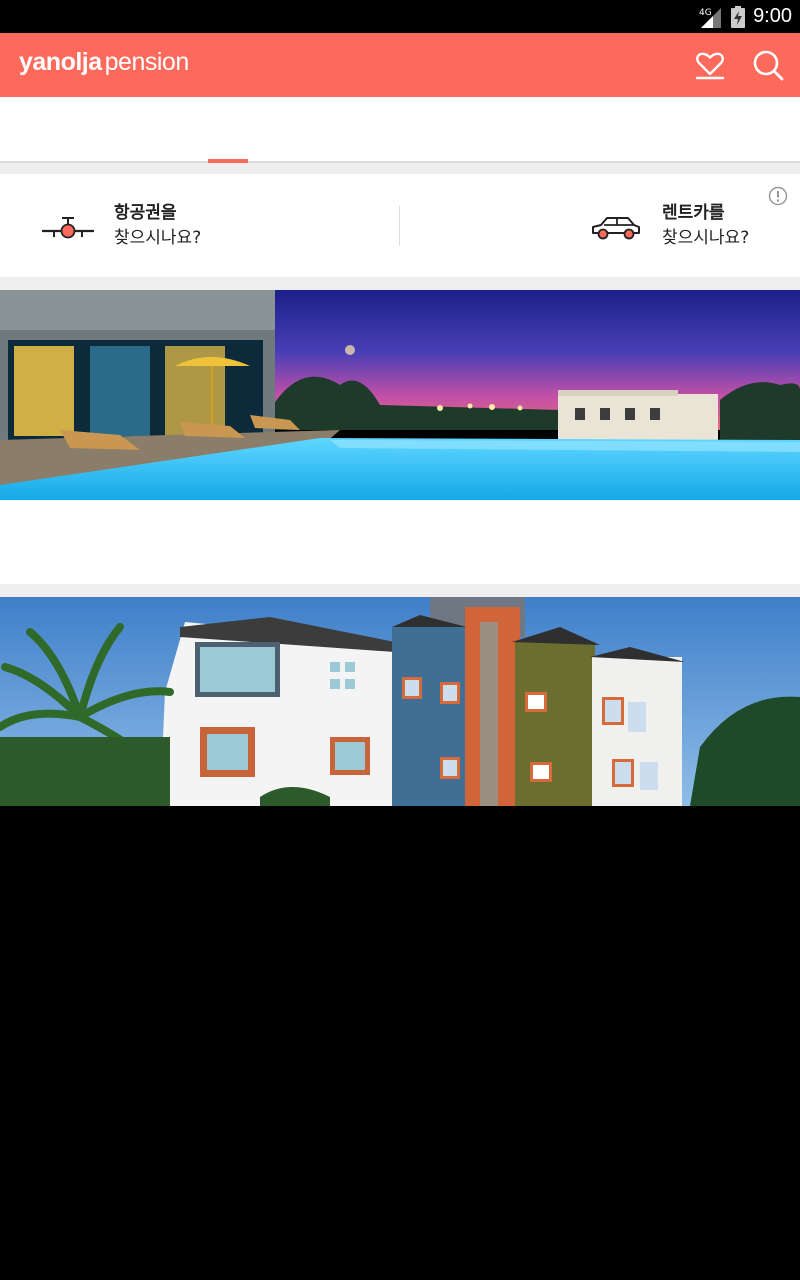 The image size is (800, 1280). What do you see at coordinates (710, 65) in the screenshot?
I see `heart-icon` at bounding box center [710, 65].